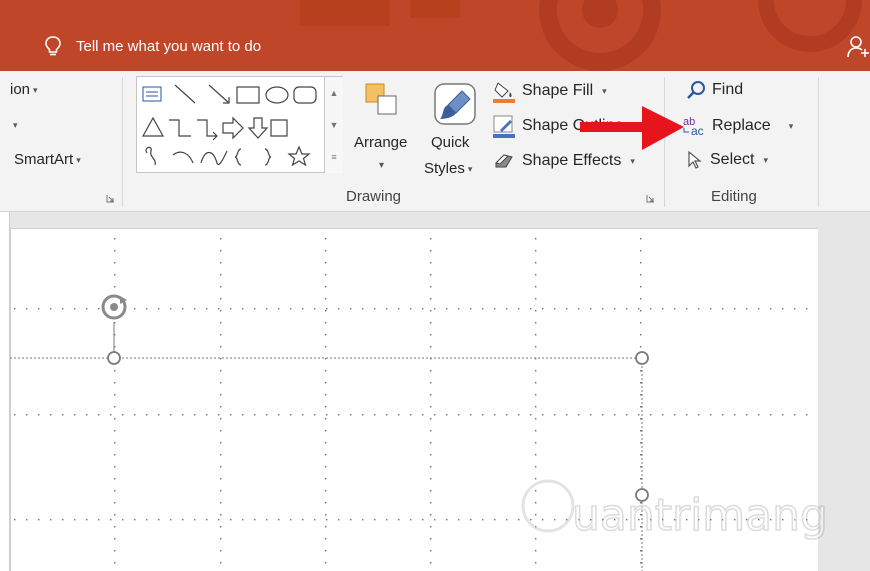 The width and height of the screenshot is (870, 571). Describe the element at coordinates (650, 198) in the screenshot. I see `drawing-dialog-launcher-icon` at that location.